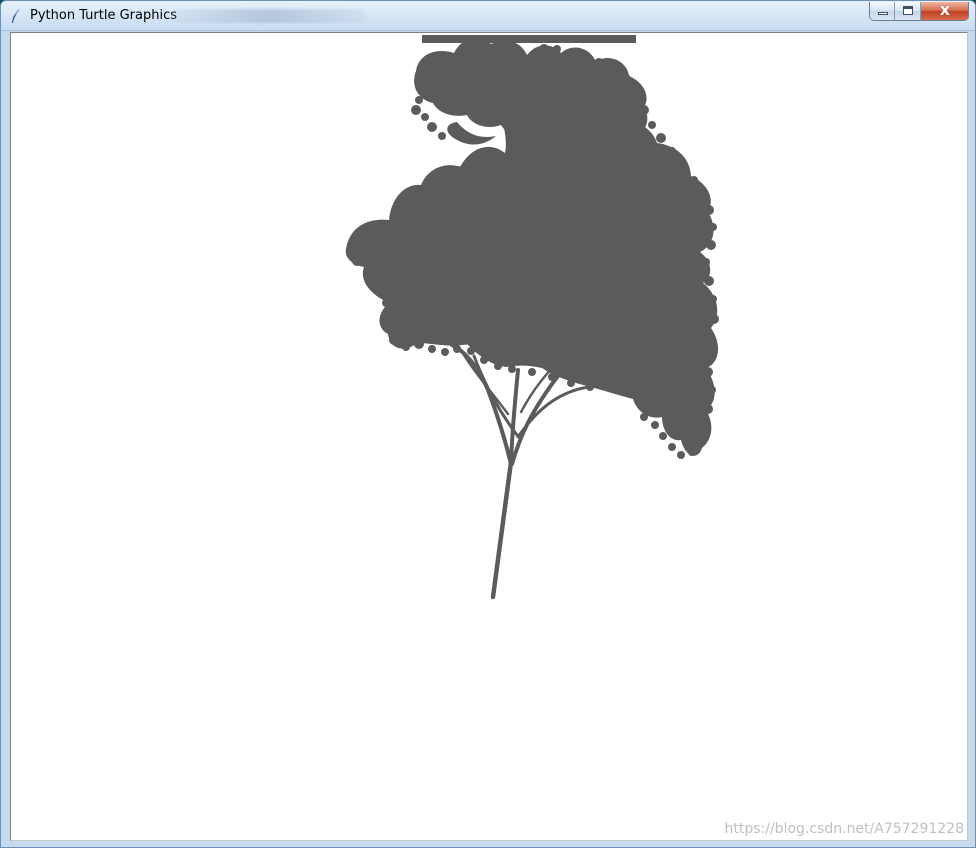 This screenshot has height=848, width=976. I want to click on tree-trunk, so click(502, 529).